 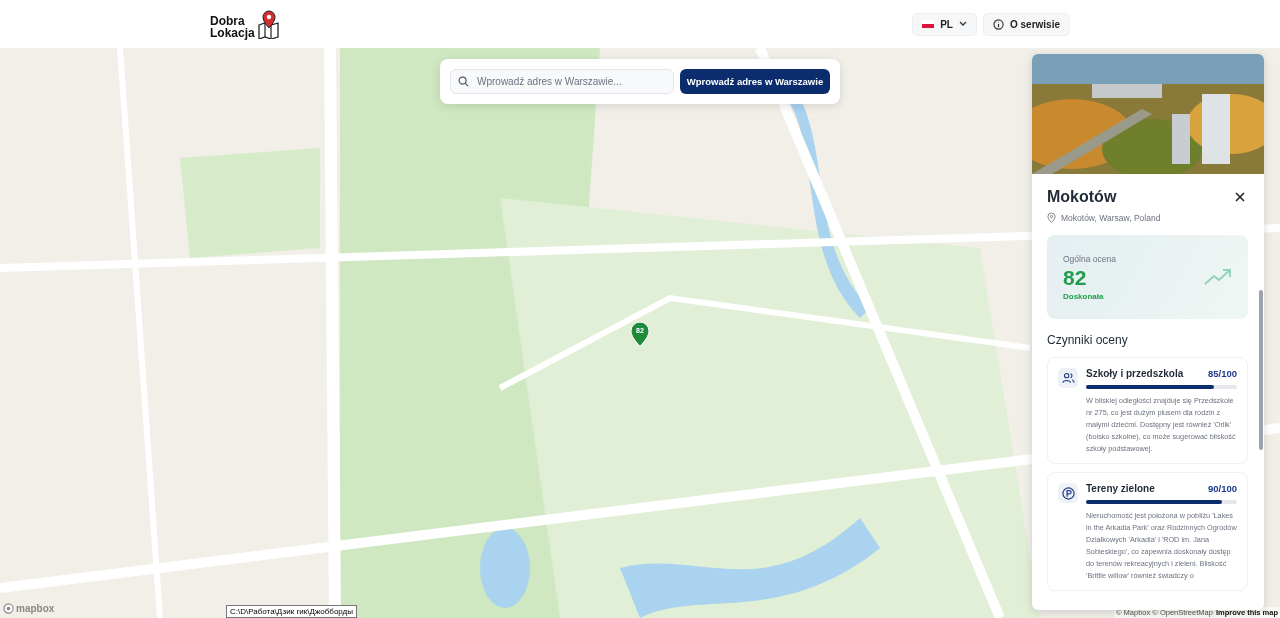 What do you see at coordinates (232, 27) in the screenshot?
I see `logo-text: Dobra Lokacja` at bounding box center [232, 27].